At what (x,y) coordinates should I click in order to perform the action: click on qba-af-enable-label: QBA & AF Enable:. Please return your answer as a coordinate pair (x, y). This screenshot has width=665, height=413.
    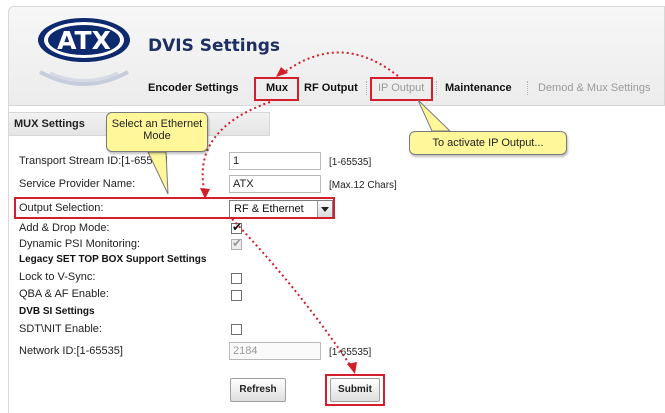
    Looking at the image, I should click on (64, 294).